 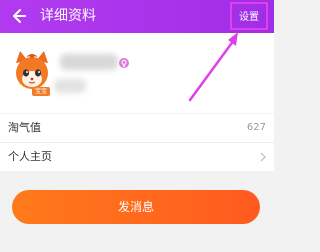 I want to click on back-button, so click(x=18, y=16).